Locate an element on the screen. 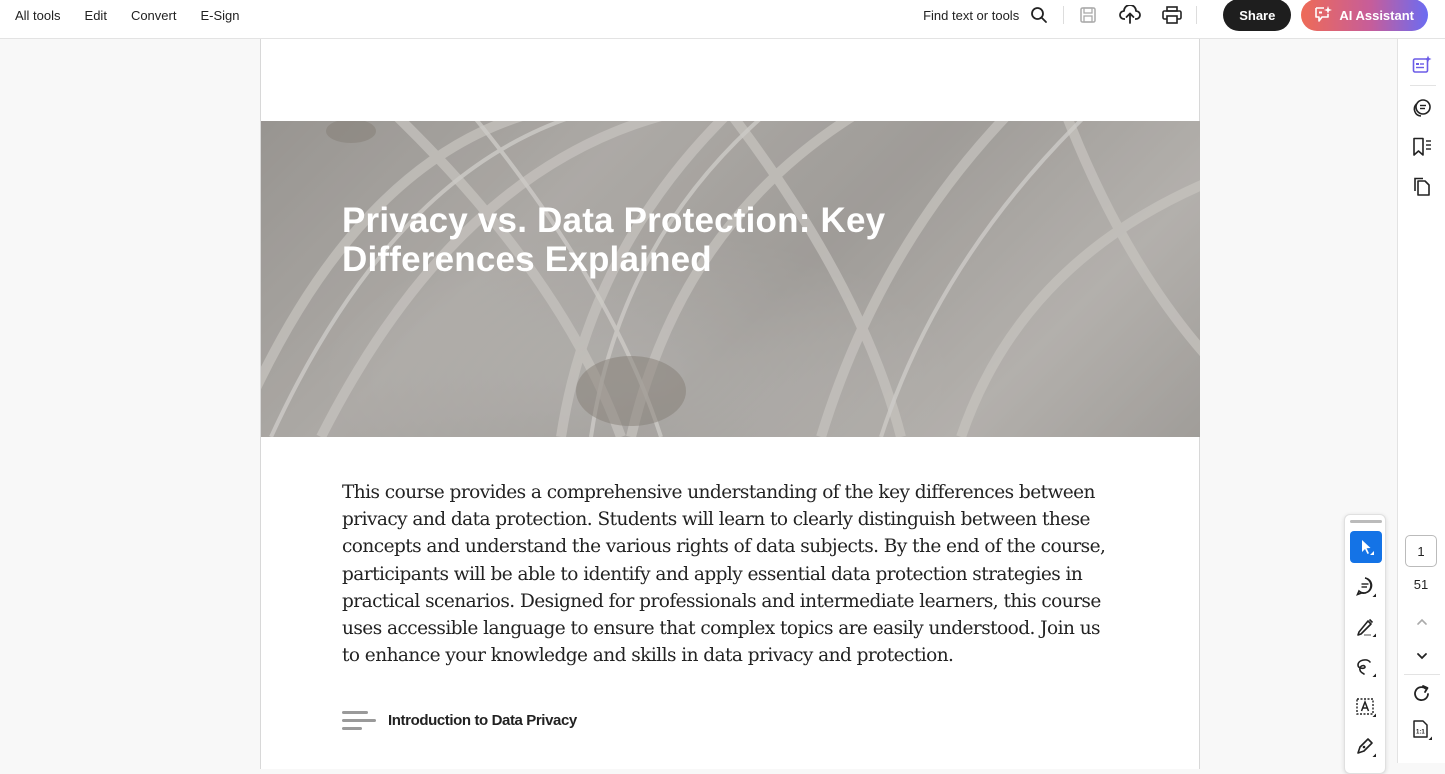  total-pages: 51 is located at coordinates (1421, 584).